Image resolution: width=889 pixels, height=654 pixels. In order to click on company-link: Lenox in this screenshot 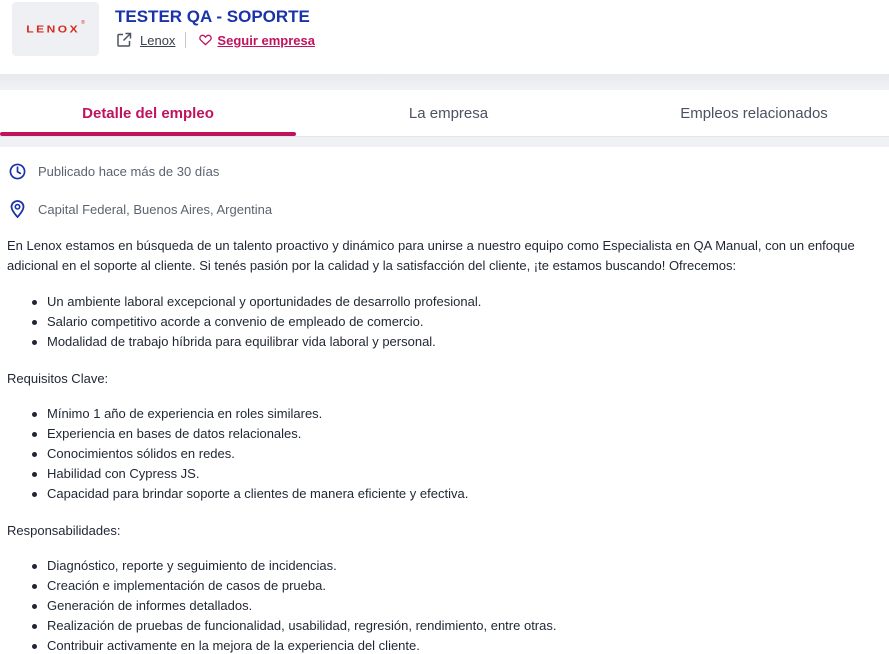, I will do `click(145, 40)`.